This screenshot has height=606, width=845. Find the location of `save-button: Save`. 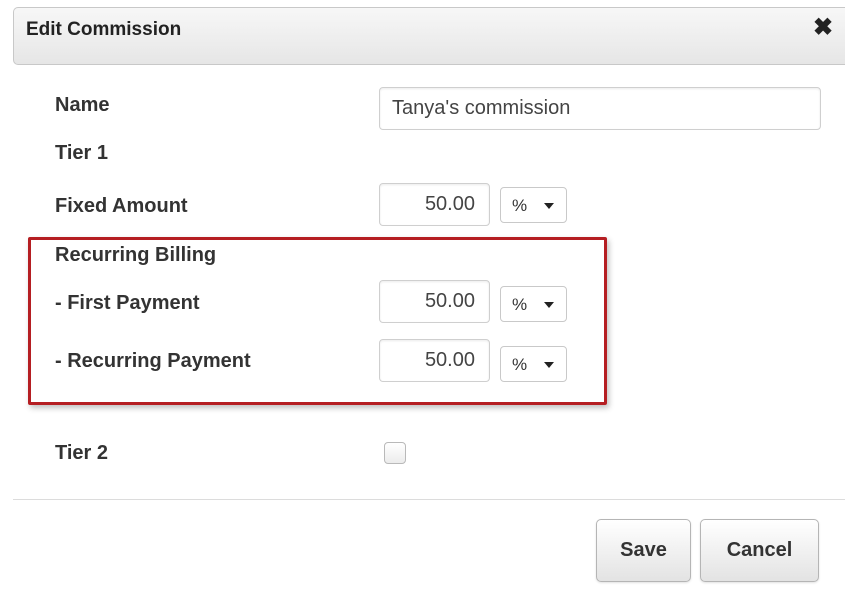

save-button: Save is located at coordinates (643, 550).